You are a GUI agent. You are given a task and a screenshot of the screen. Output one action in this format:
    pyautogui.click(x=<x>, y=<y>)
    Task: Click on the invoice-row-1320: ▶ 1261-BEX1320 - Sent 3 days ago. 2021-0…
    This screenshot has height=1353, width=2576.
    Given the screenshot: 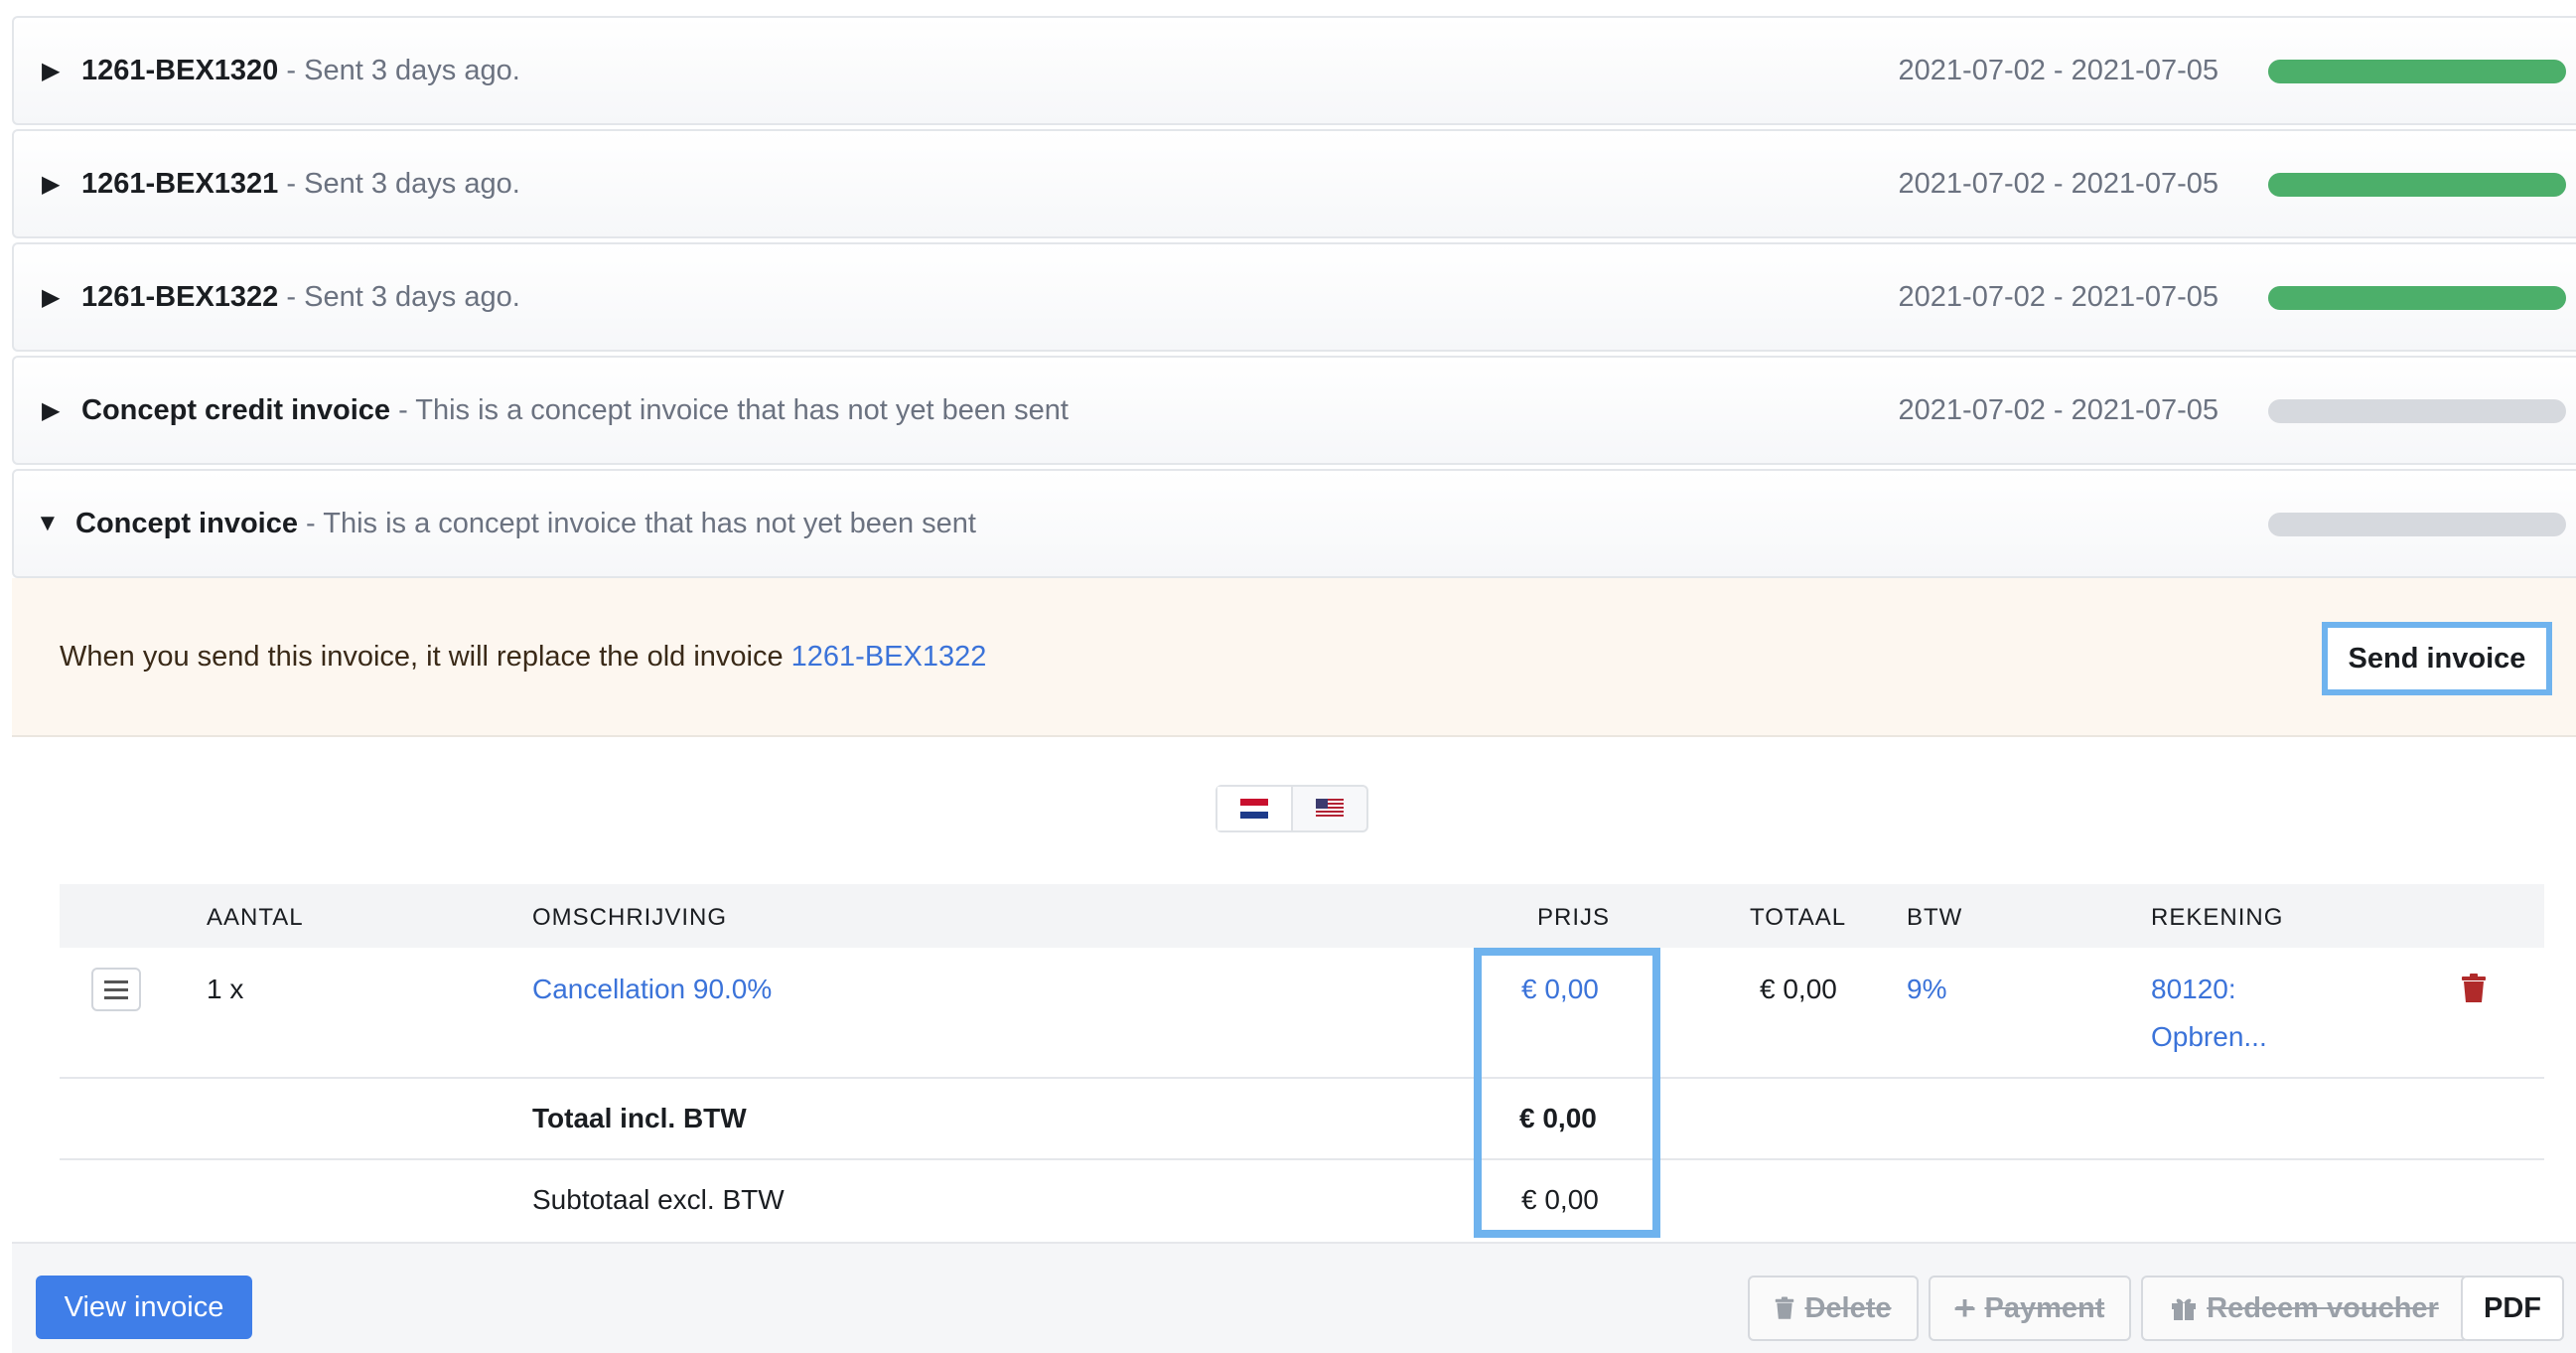 What is the action you would take?
    pyautogui.click(x=1294, y=70)
    